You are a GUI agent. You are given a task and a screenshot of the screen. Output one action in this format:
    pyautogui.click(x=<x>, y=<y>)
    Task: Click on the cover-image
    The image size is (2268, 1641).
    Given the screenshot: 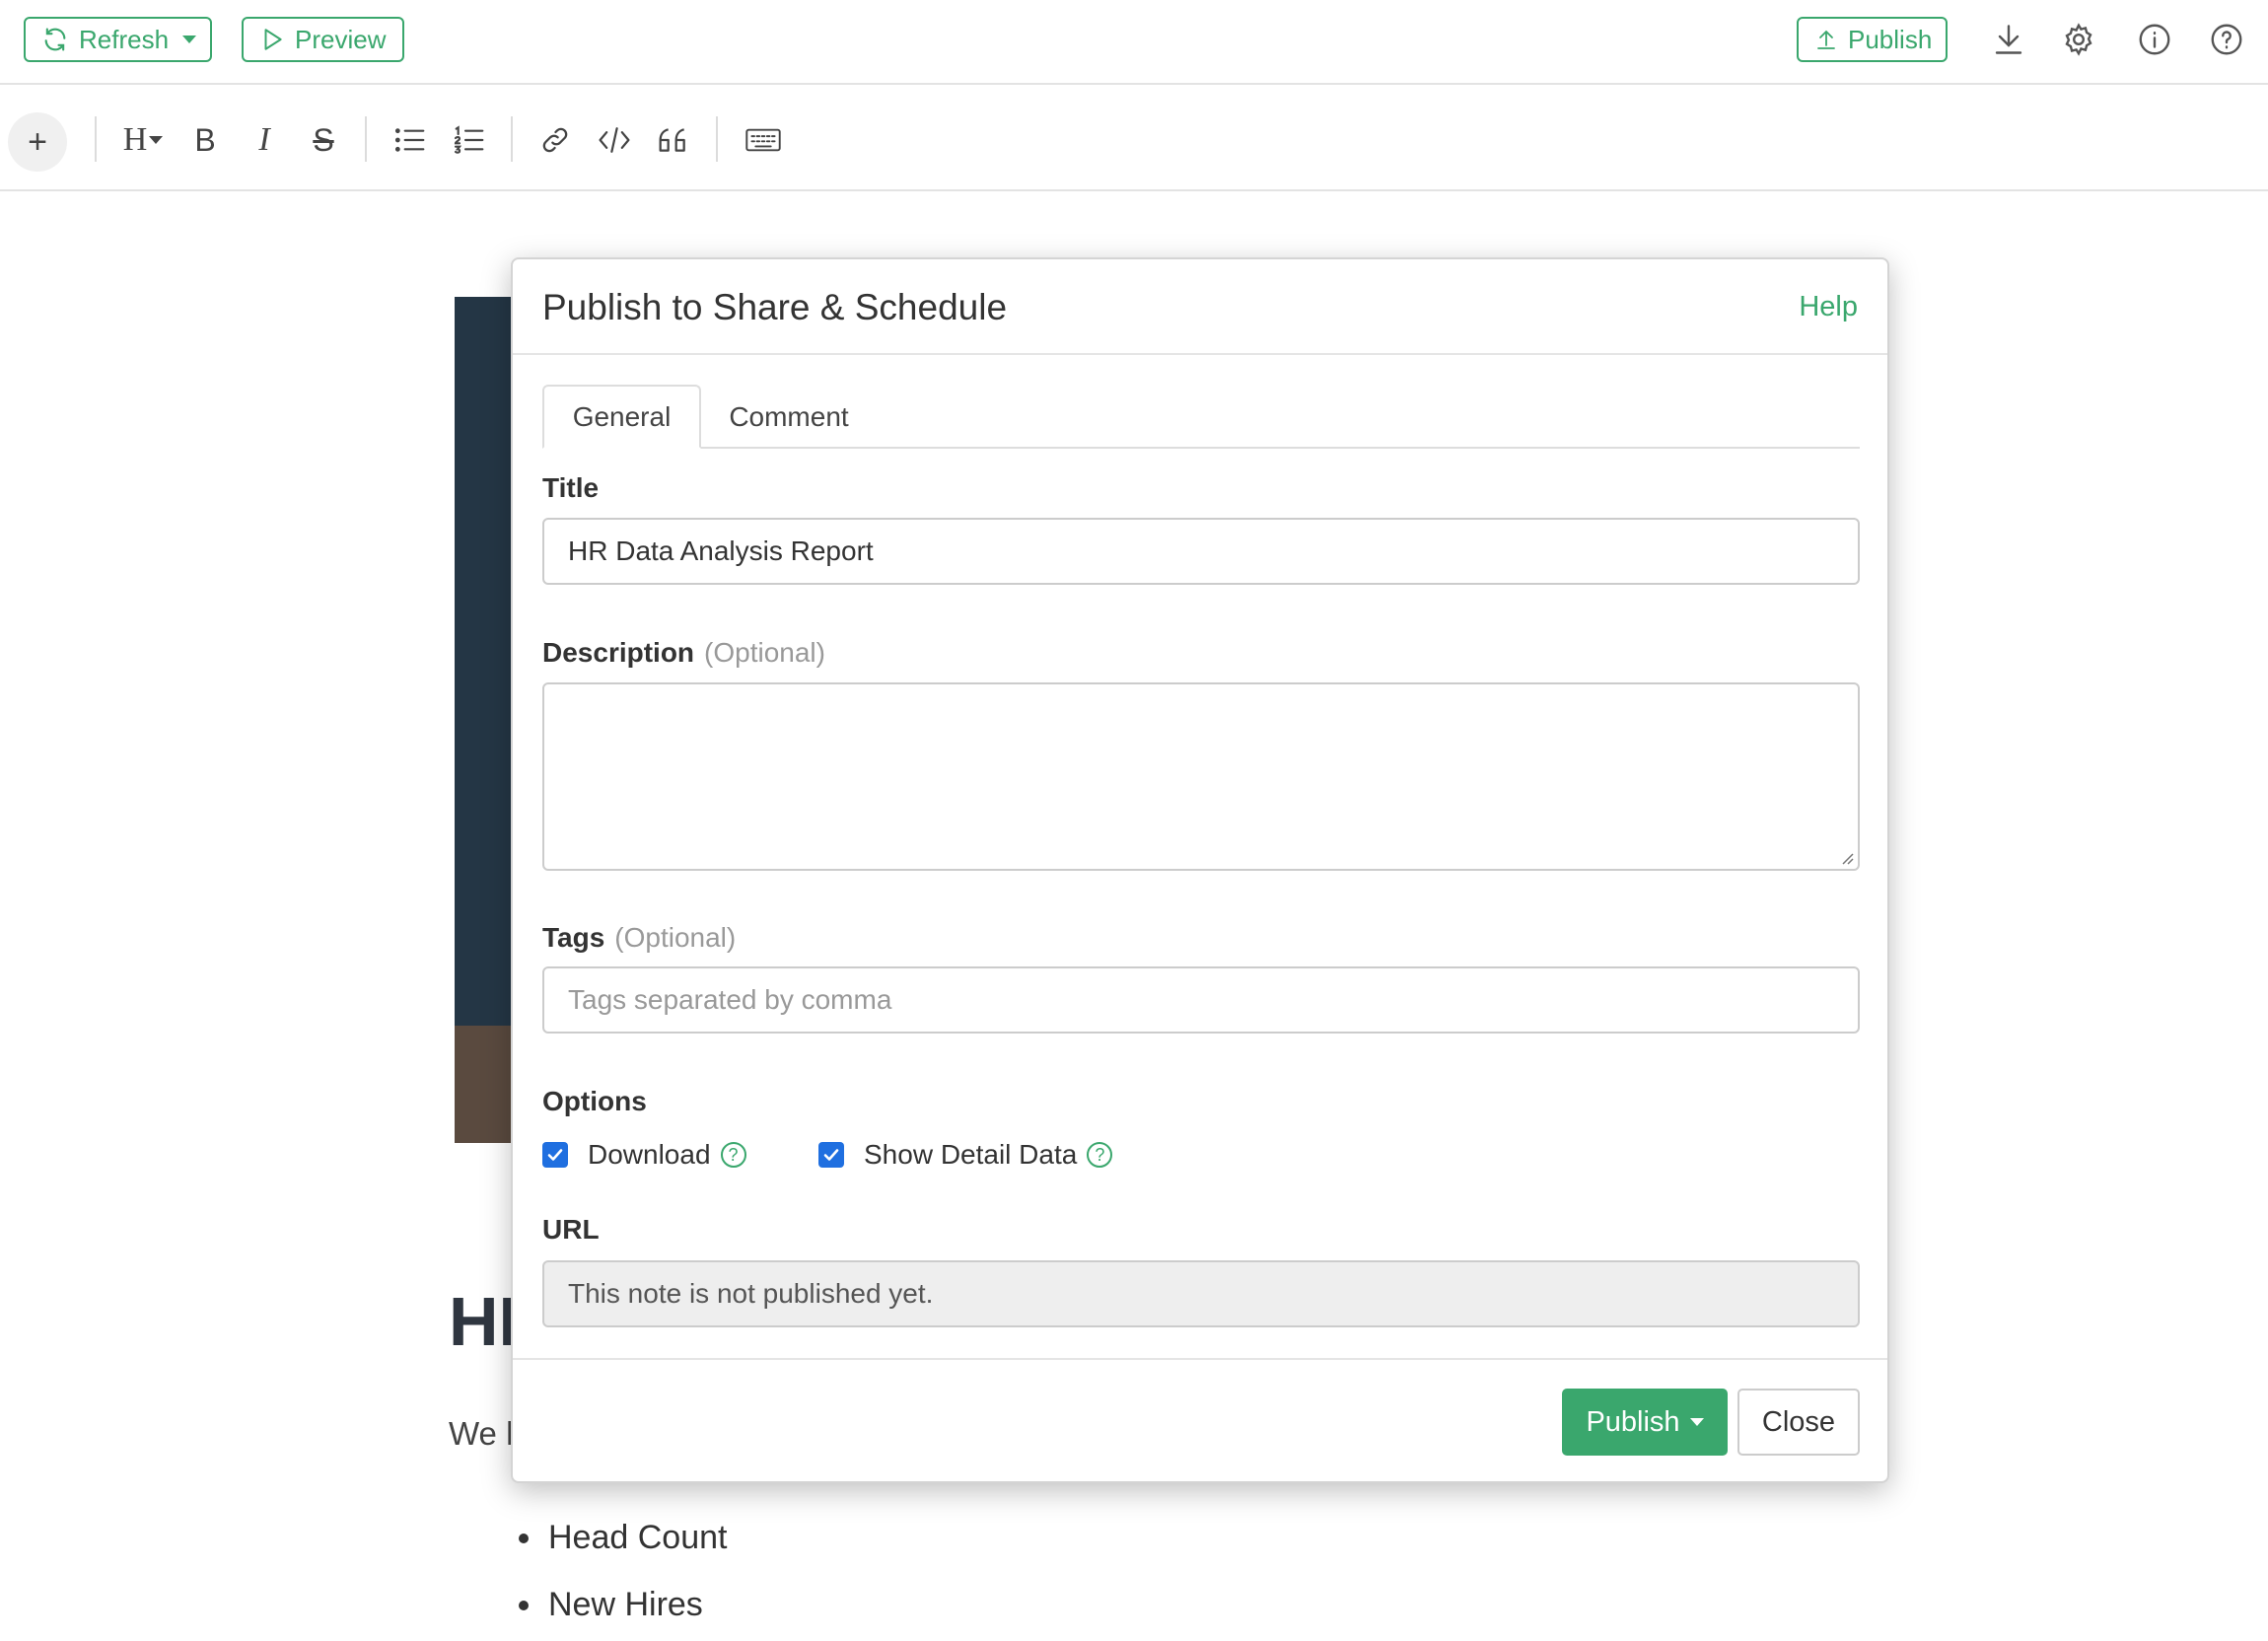 What is the action you would take?
    pyautogui.click(x=484, y=720)
    